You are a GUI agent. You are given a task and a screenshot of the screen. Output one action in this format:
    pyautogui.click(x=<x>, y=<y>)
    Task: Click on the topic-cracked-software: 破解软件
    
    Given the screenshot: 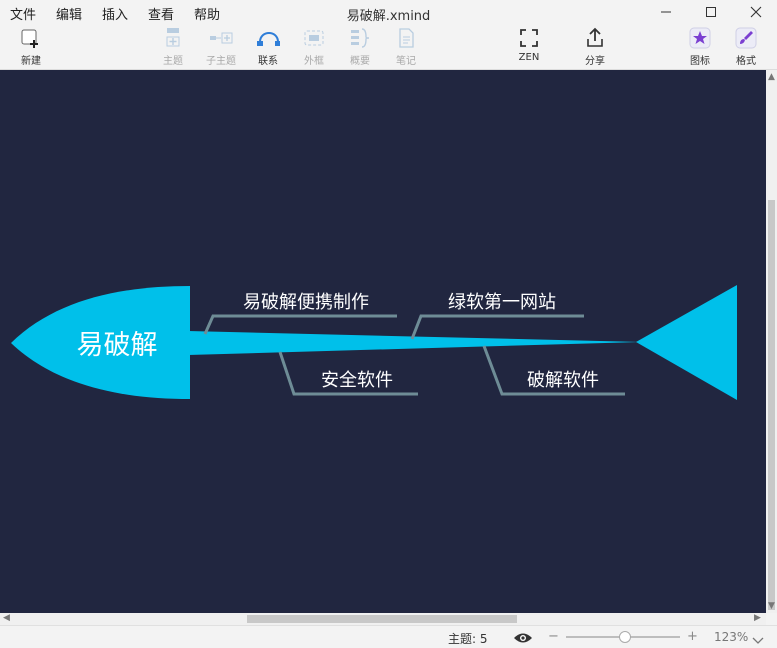 What is the action you would take?
    pyautogui.click(x=563, y=380)
    